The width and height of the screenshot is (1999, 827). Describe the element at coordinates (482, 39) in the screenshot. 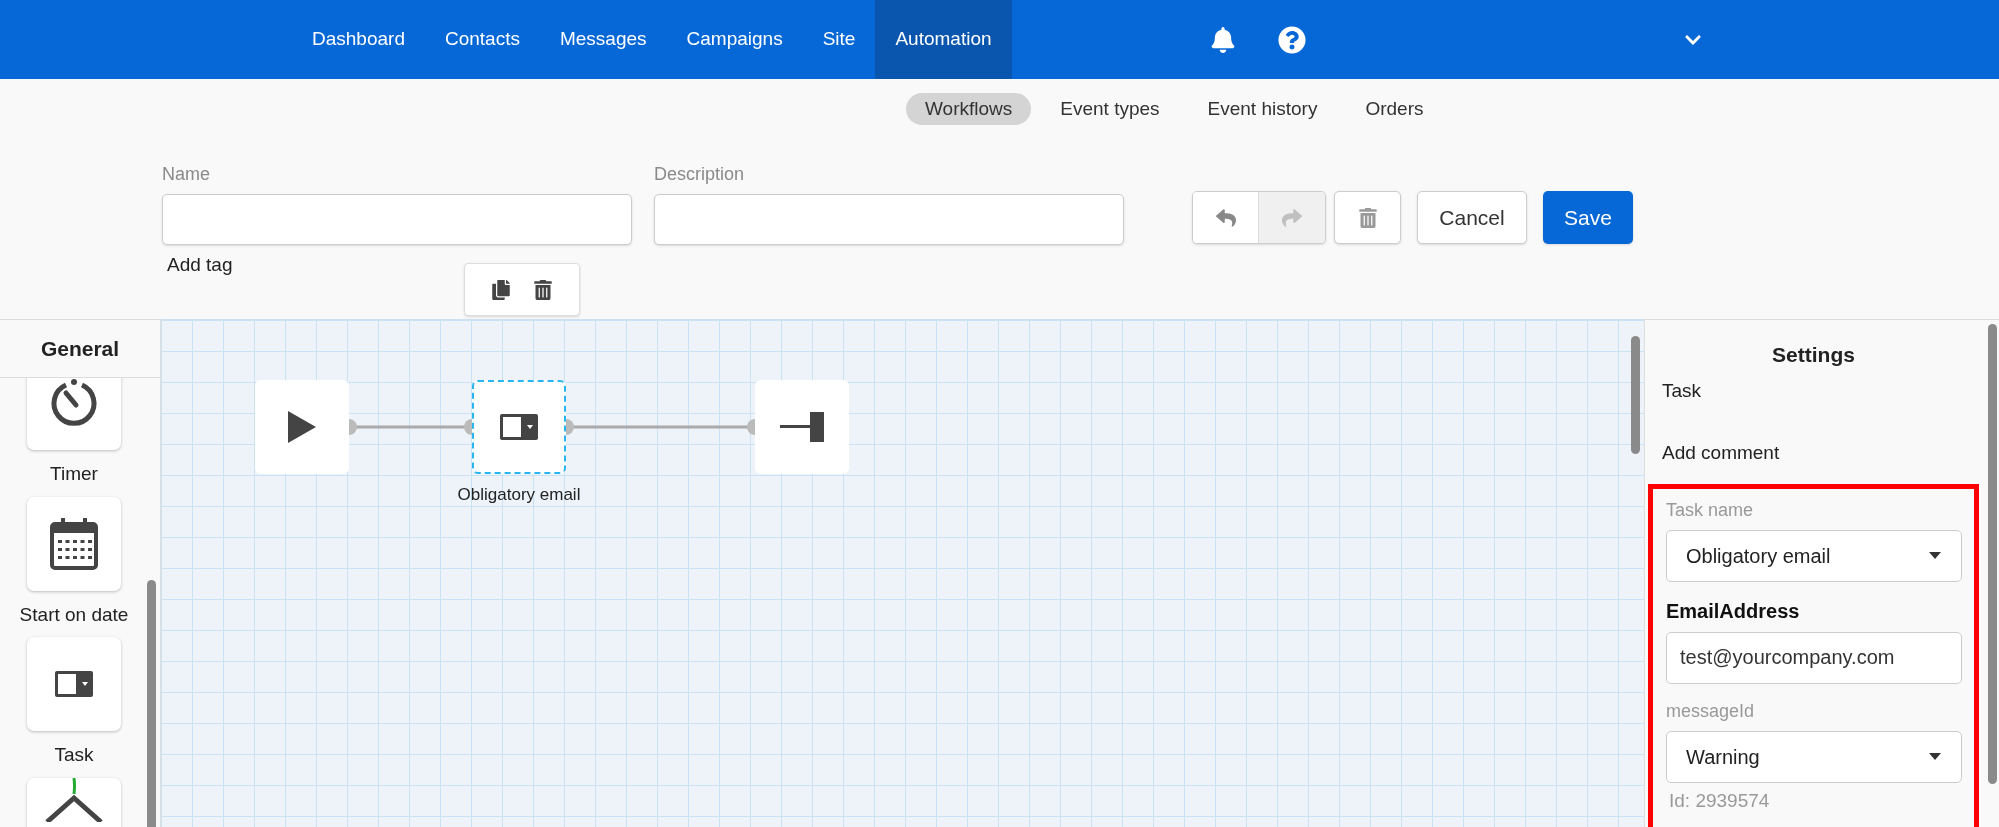

I see `nav-tab: Contacts` at that location.